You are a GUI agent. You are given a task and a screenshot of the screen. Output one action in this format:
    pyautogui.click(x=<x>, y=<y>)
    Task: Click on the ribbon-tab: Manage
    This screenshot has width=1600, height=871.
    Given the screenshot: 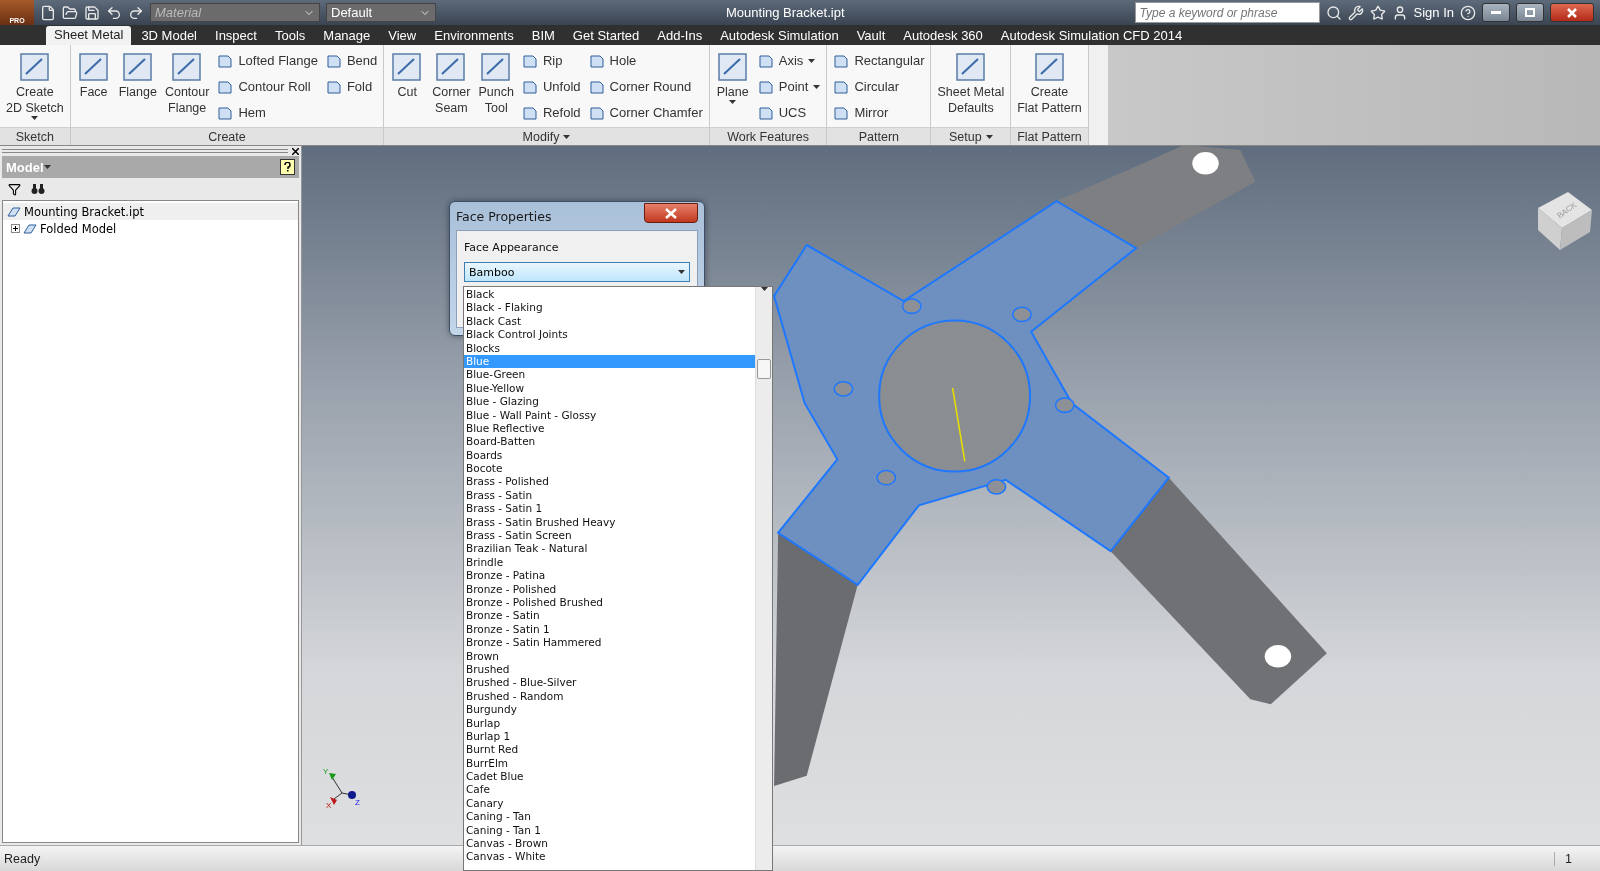 What is the action you would take?
    pyautogui.click(x=347, y=36)
    